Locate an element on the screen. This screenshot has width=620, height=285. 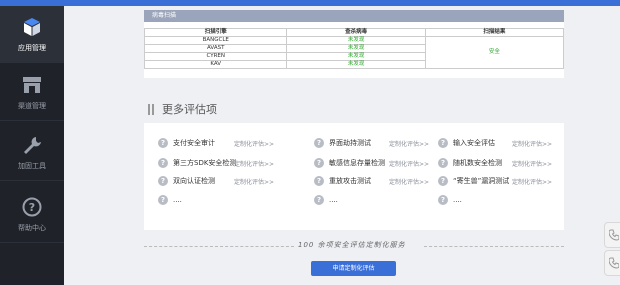
eval-item: ? 重放攻击测试 is located at coordinates (342, 181).